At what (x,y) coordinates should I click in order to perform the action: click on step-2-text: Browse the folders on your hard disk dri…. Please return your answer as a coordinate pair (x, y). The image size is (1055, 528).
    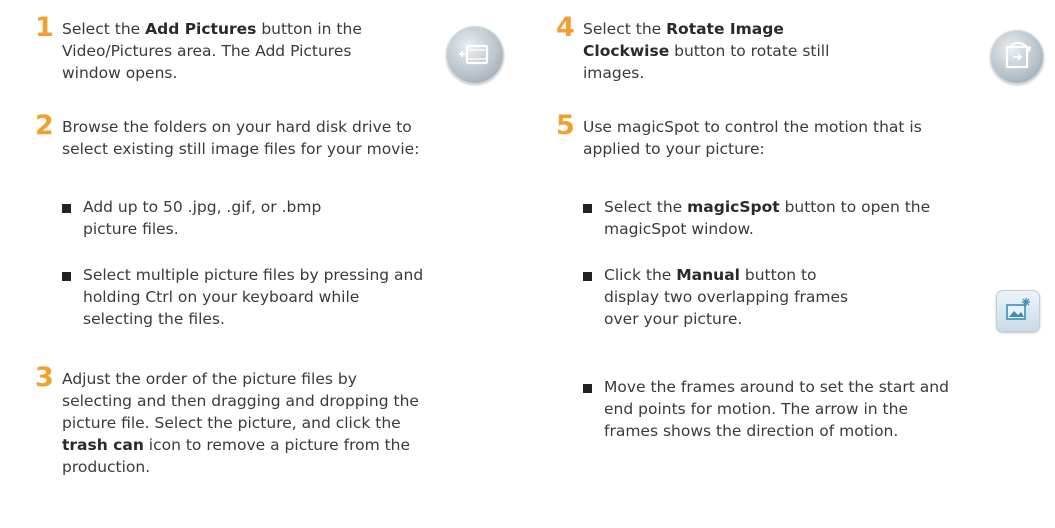
    Looking at the image, I should click on (241, 138).